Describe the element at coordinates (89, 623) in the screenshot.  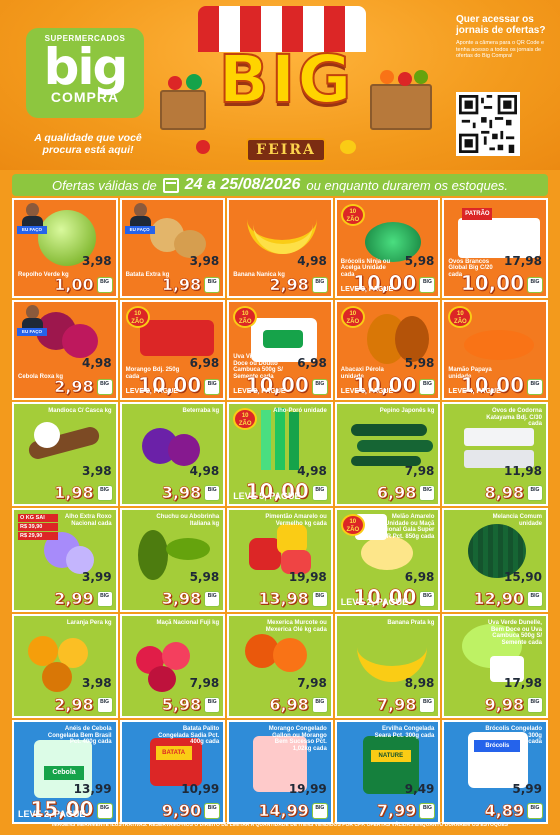
I see `product-name: Laranja Pera kg` at that location.